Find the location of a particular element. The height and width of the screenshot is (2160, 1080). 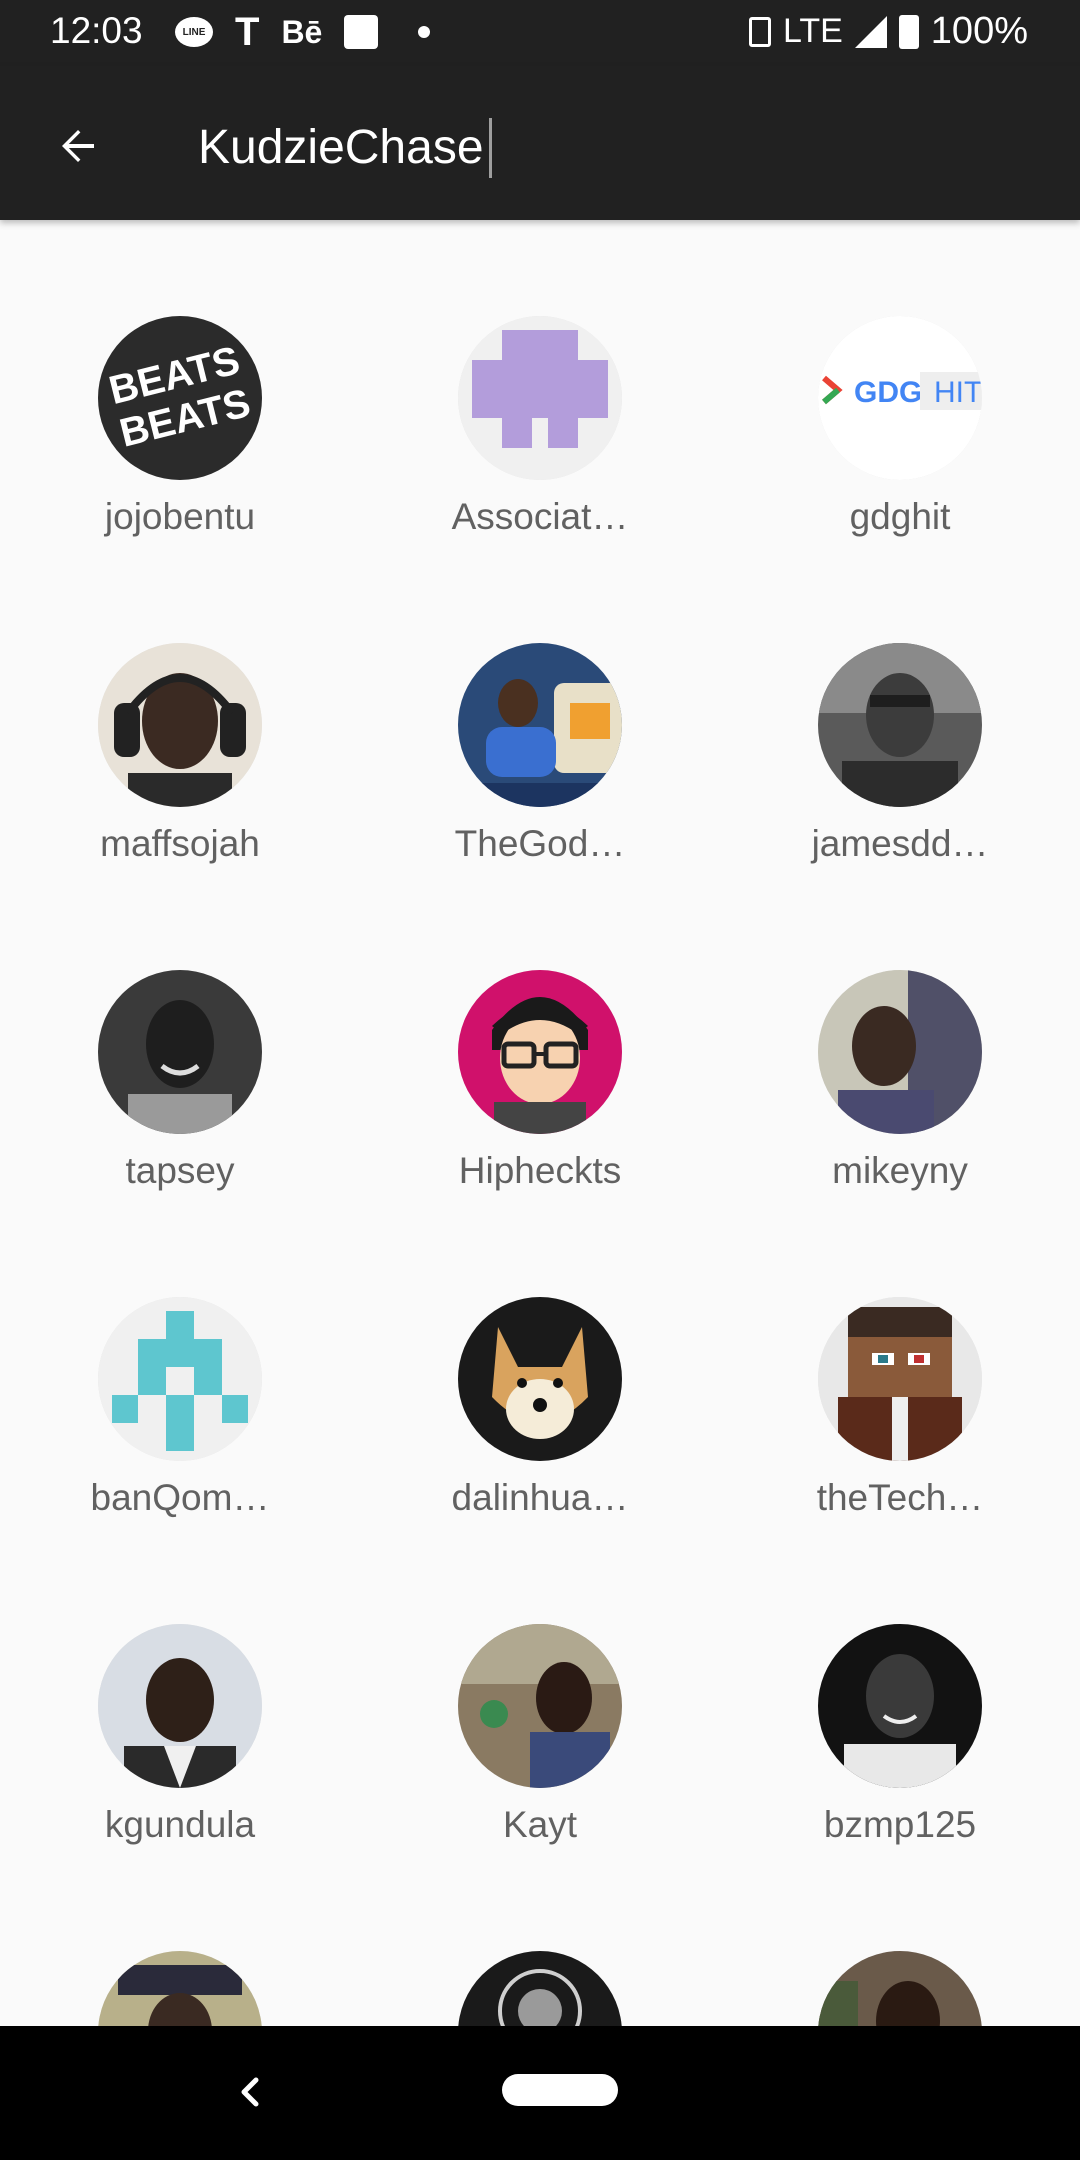

user-result: GDG HIT gdghit is located at coordinates (900, 383).